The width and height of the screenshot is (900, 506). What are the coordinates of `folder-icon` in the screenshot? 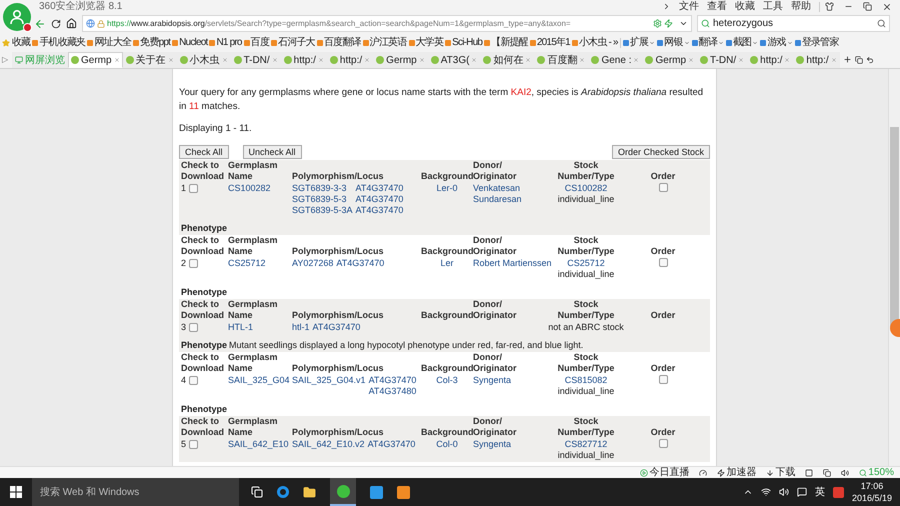 It's located at (309, 492).